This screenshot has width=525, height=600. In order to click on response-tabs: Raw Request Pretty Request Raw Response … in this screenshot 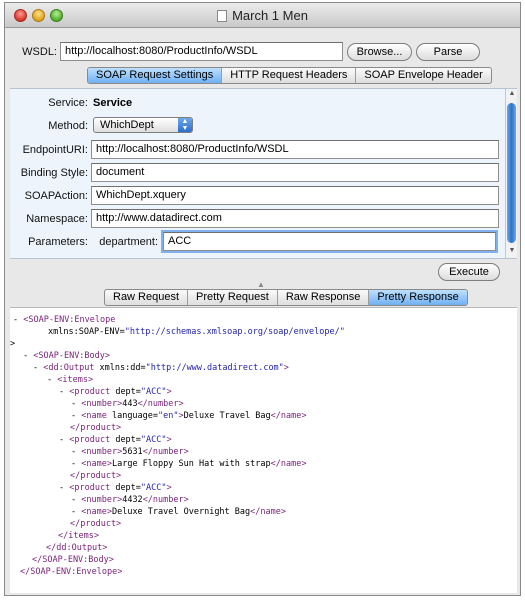, I will do `click(286, 297)`.